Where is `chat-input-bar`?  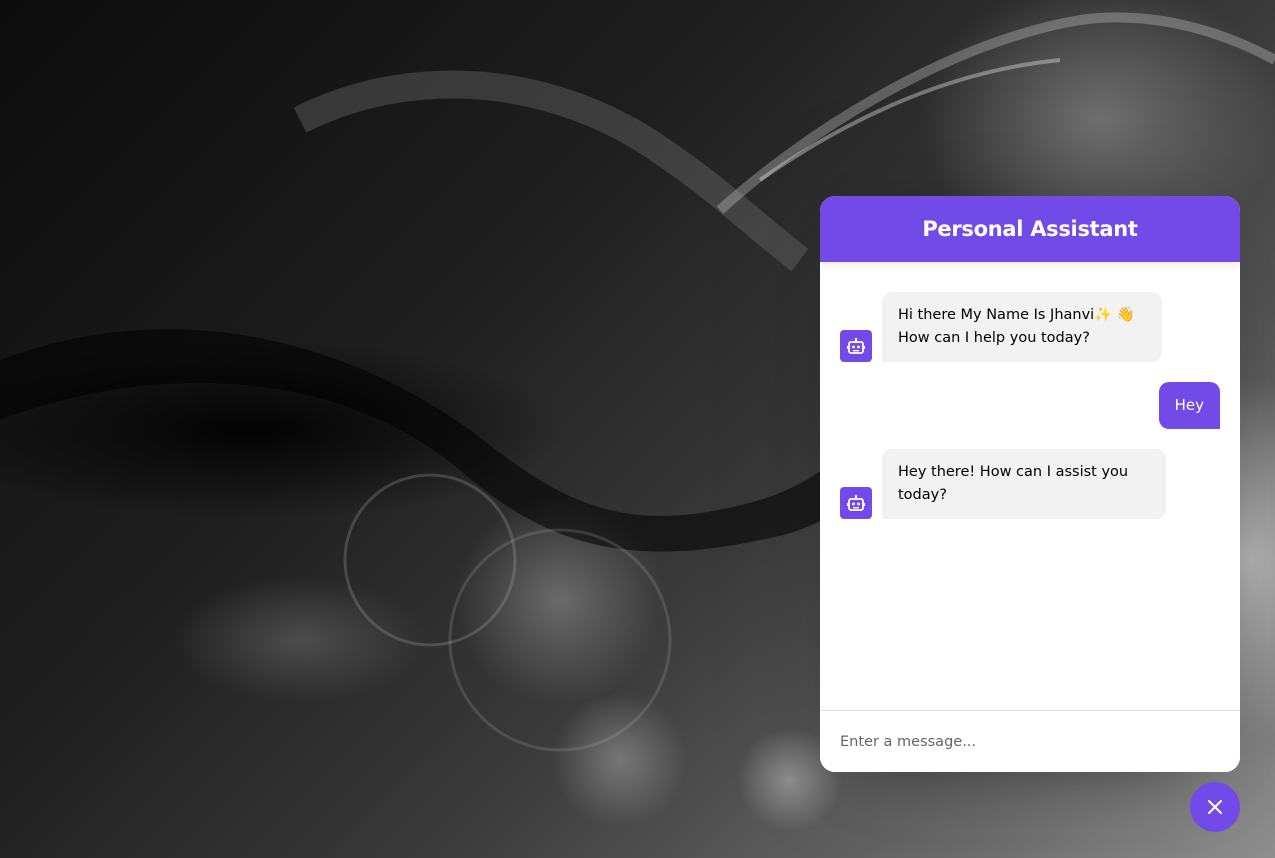
chat-input-bar is located at coordinates (1030, 741).